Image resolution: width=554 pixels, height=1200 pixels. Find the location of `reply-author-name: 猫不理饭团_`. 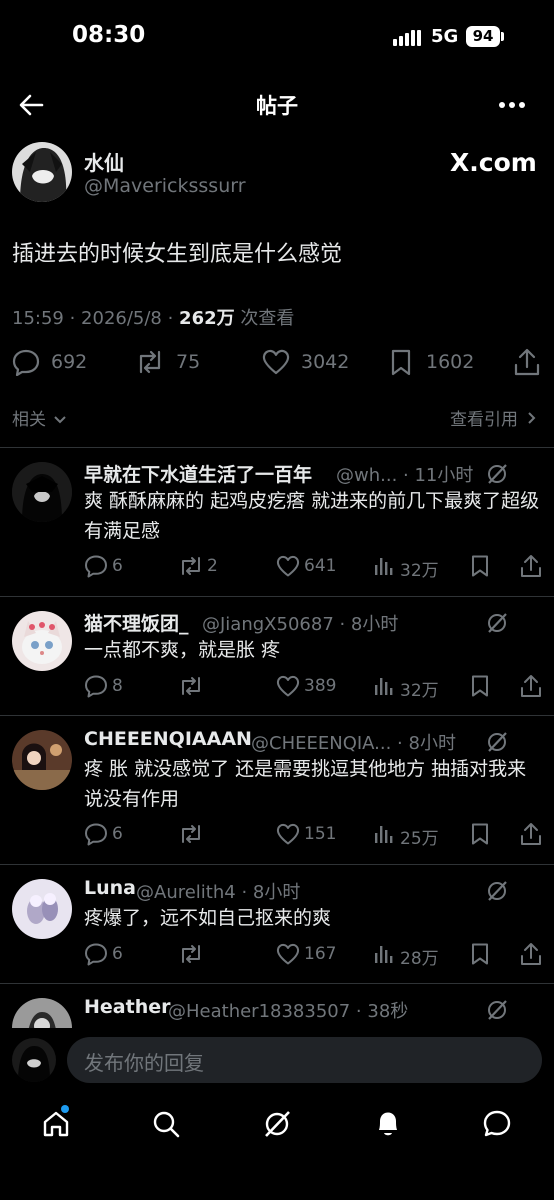

reply-author-name: 猫不理饭团_ is located at coordinates (136, 622).